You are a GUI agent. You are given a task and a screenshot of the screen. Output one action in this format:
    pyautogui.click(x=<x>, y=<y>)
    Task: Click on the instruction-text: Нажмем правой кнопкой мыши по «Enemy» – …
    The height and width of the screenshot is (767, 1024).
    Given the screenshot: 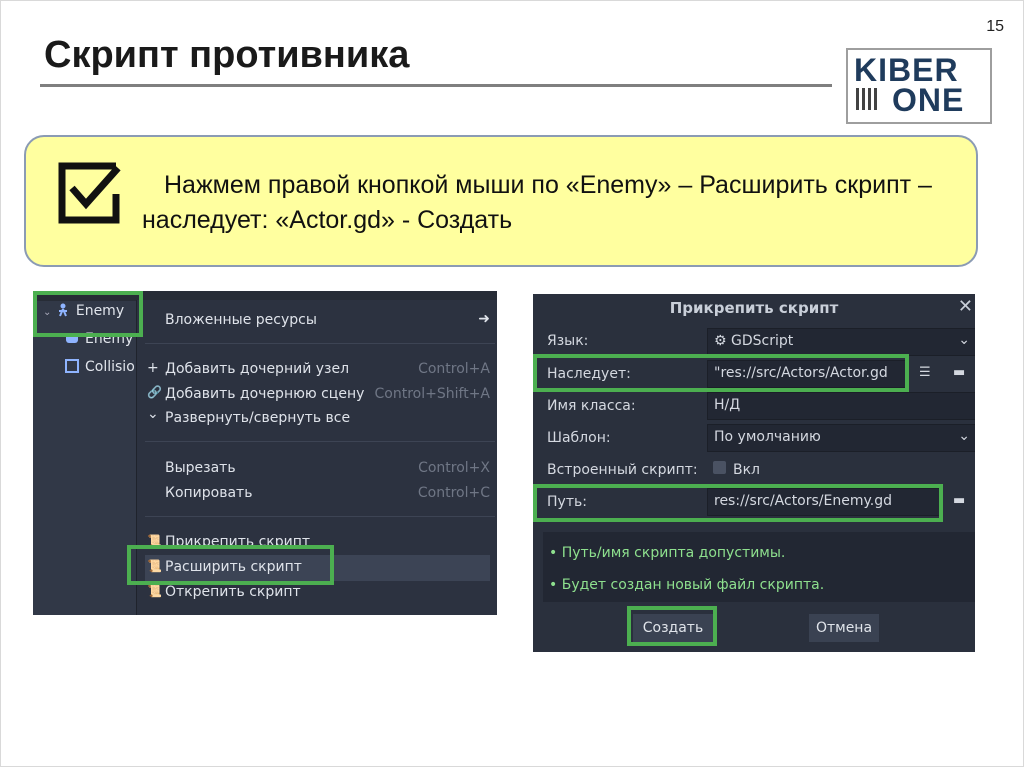 What is the action you would take?
    pyautogui.click(x=537, y=202)
    